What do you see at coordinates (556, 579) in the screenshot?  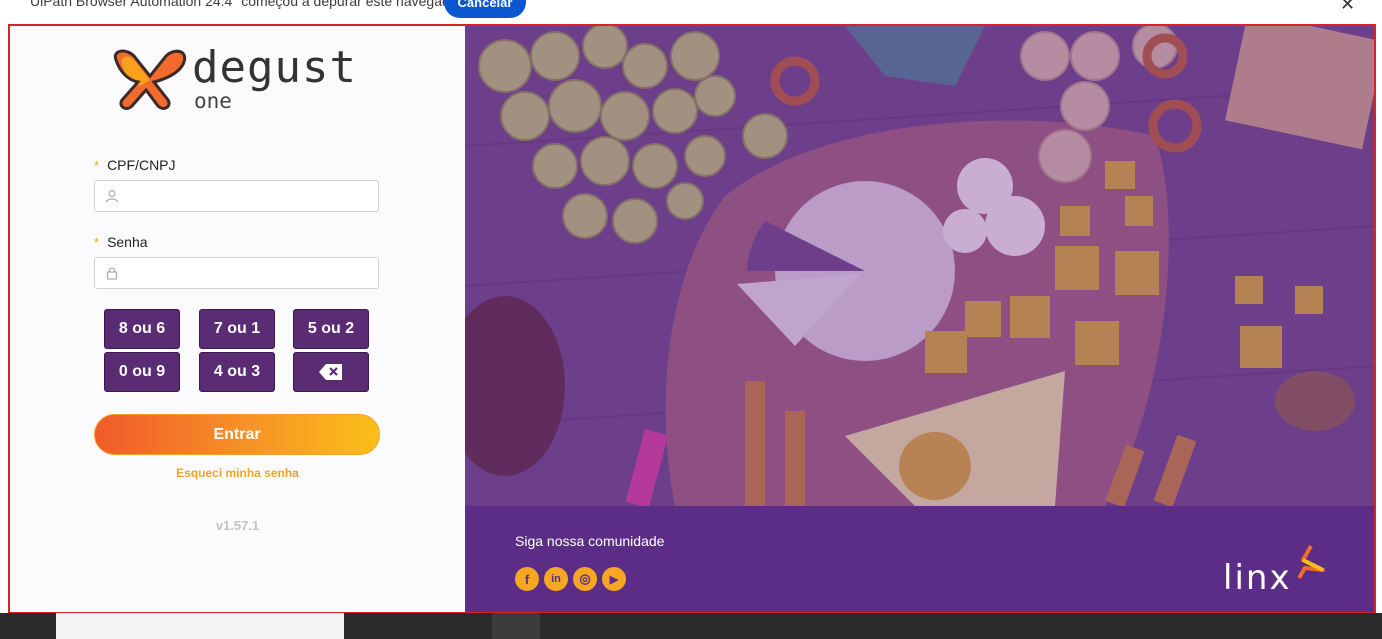 I see `linkedin-icon: in` at bounding box center [556, 579].